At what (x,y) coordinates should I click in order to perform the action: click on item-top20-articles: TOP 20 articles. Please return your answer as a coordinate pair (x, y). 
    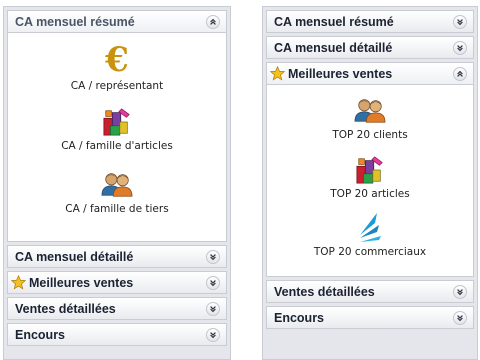
    Looking at the image, I should click on (370, 177).